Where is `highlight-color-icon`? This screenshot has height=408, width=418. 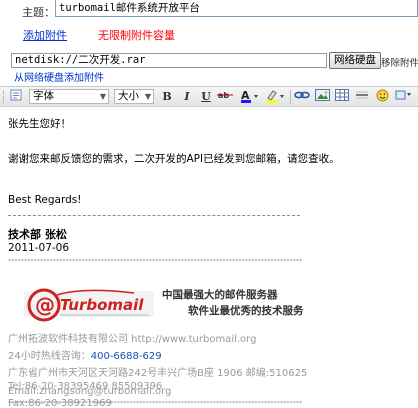
highlight-color-icon is located at coordinates (276, 97).